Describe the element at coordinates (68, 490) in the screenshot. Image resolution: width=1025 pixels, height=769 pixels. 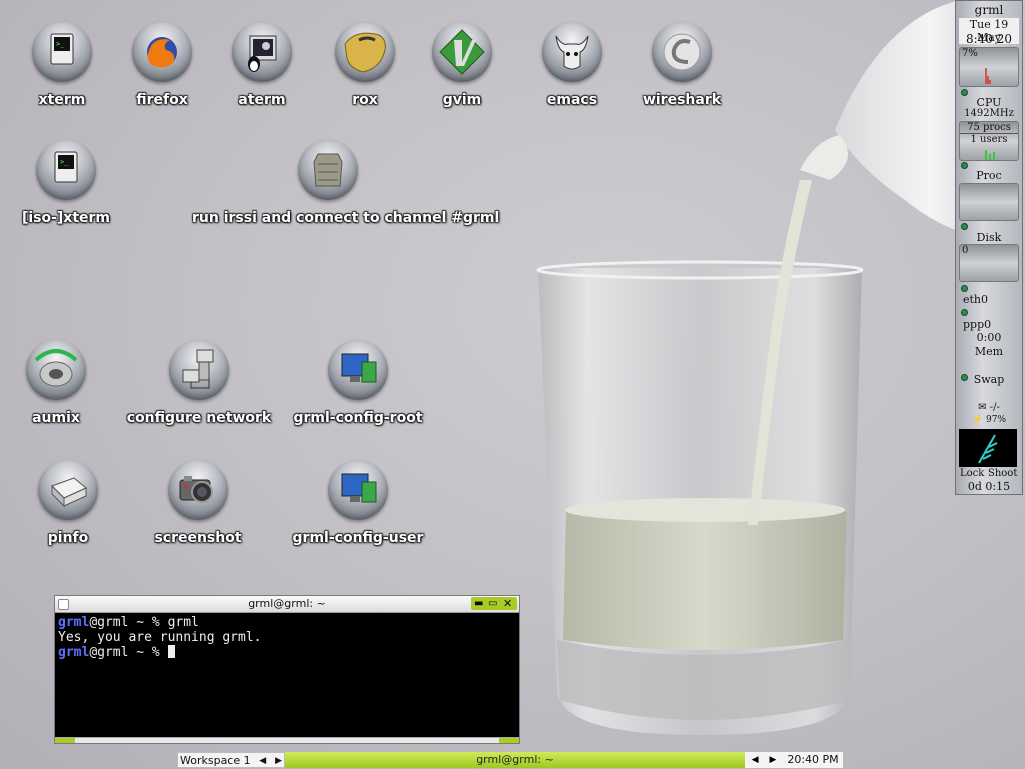
I see `book-icon` at that location.